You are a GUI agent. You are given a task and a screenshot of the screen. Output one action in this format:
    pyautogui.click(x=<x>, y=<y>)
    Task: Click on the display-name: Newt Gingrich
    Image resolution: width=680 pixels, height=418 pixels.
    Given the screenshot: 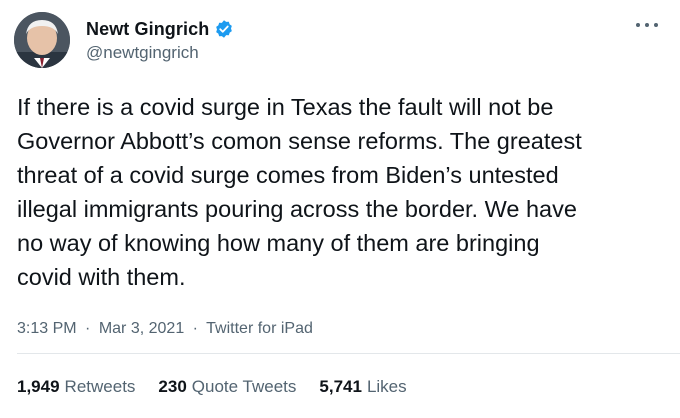 What is the action you would take?
    pyautogui.click(x=147, y=29)
    